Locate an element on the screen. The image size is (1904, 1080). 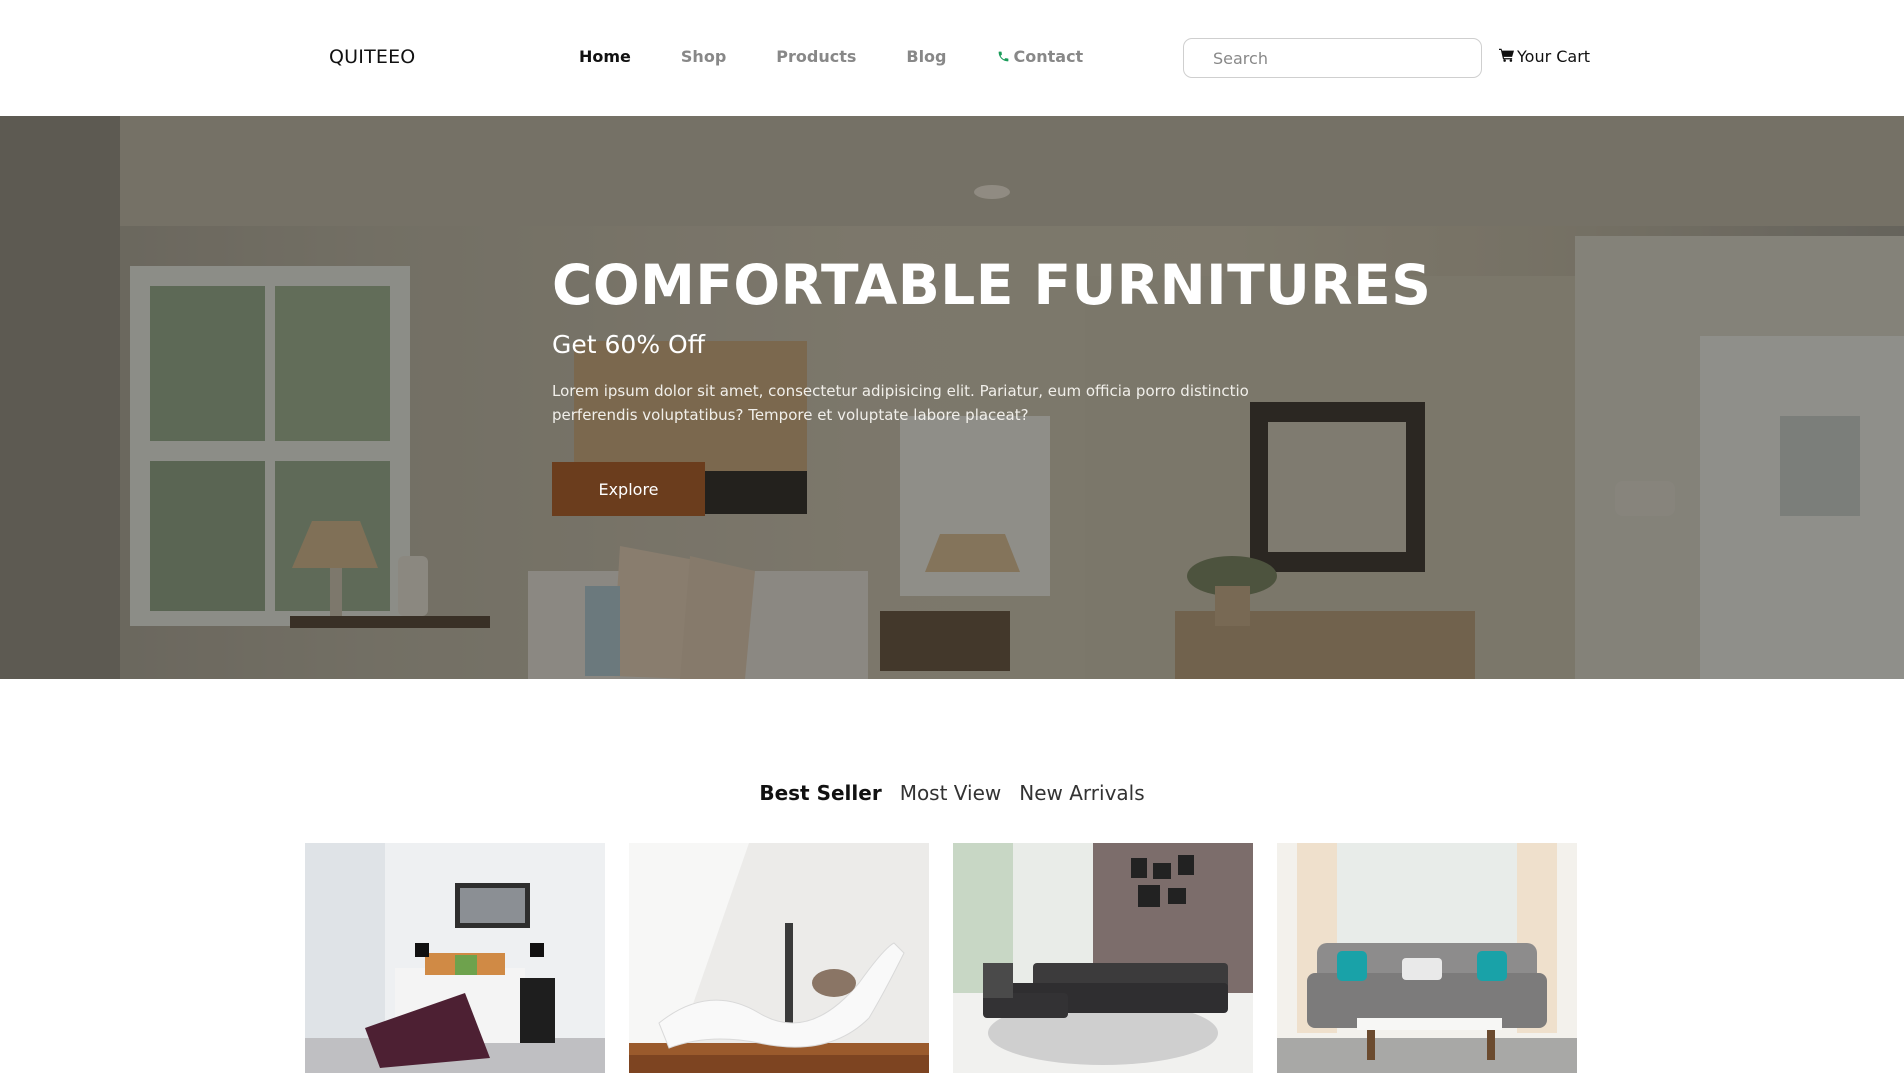
hero-title: COMFORTABLE FURNITURES is located at coordinates (992, 285).